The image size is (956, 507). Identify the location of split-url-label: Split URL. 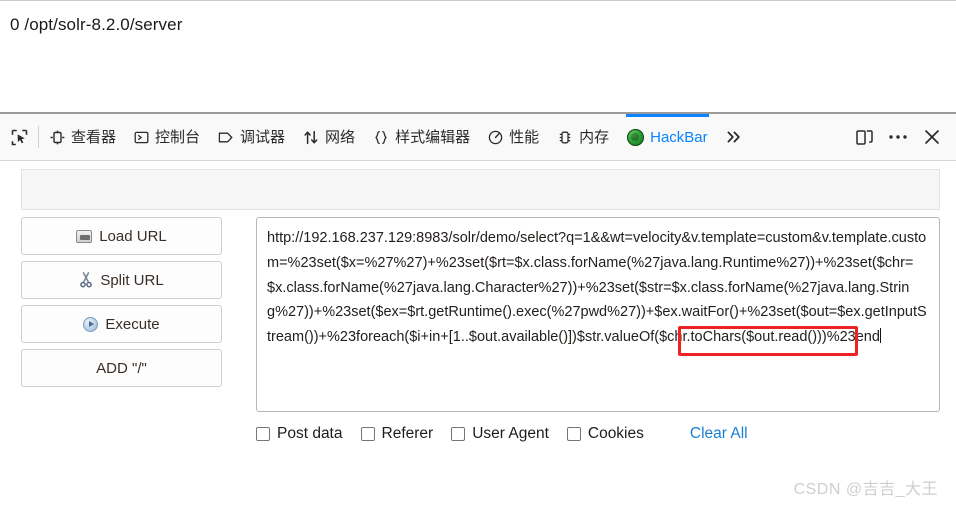
(132, 280).